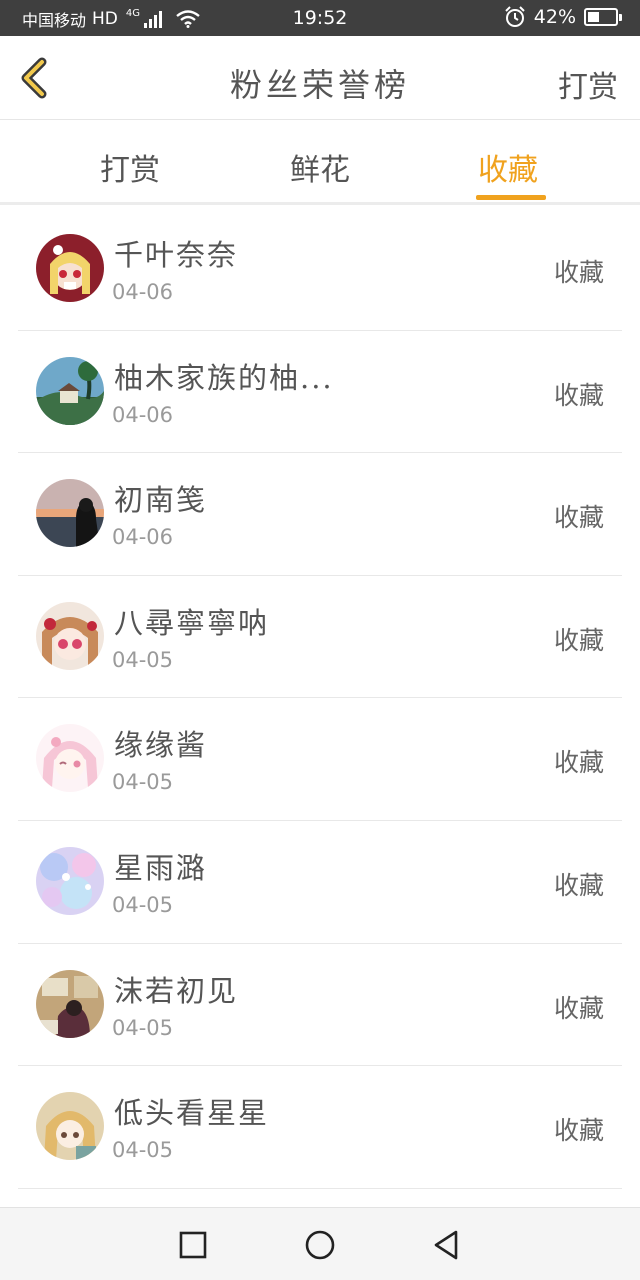  I want to click on status-right: 42%, so click(563, 17).